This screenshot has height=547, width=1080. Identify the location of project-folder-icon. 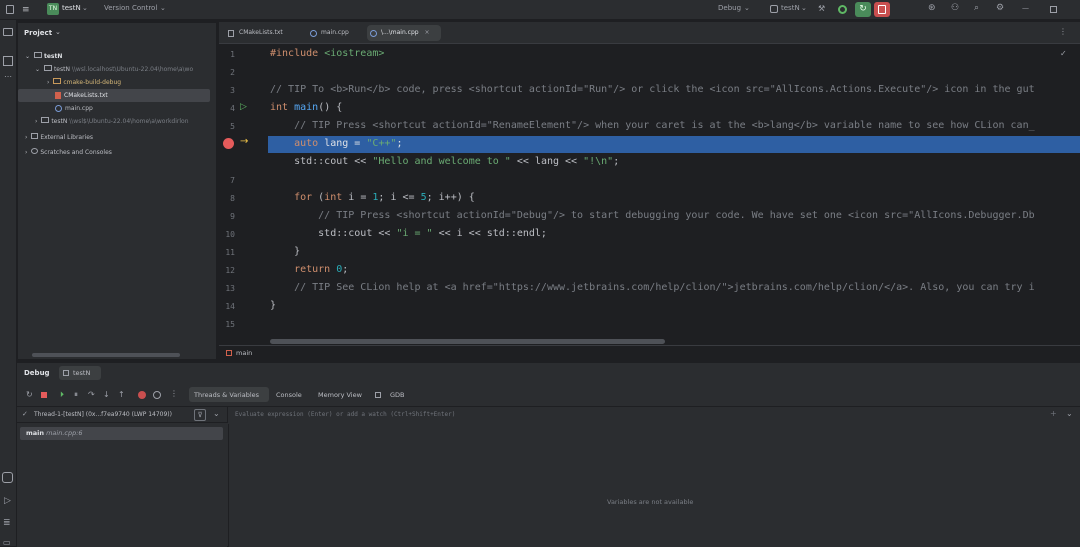
(8, 32).